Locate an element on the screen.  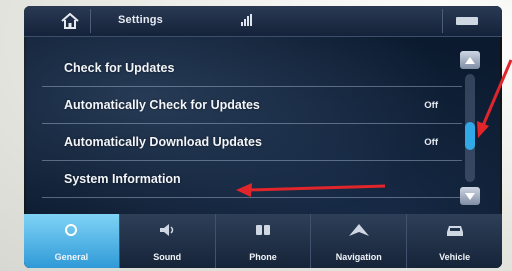
tab-label: Navigation is located at coordinates (358, 257).